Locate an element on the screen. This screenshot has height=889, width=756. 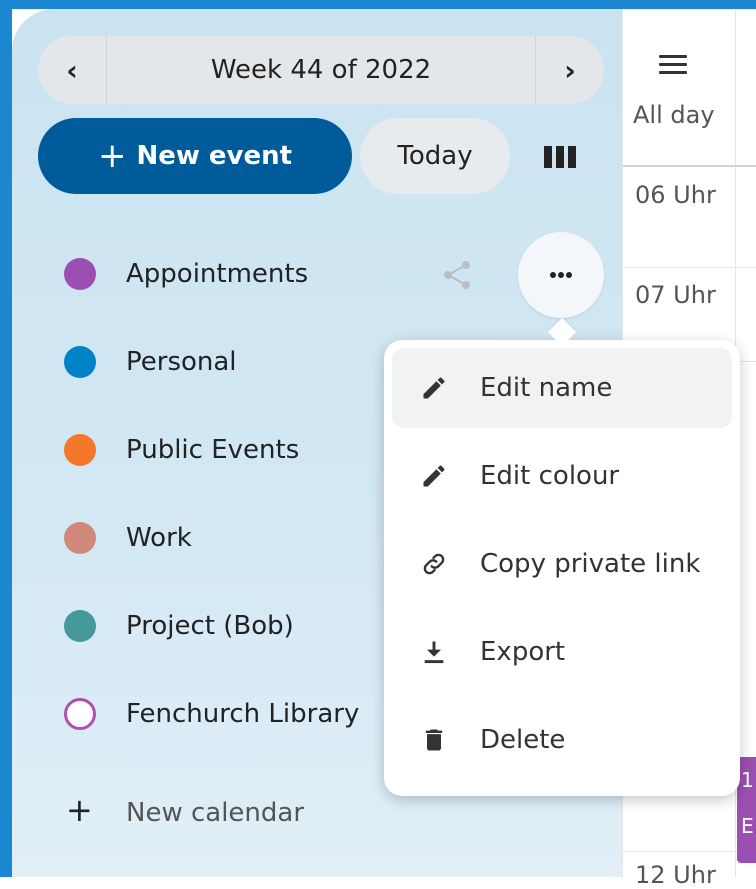
today-button: Today is located at coordinates (435, 156).